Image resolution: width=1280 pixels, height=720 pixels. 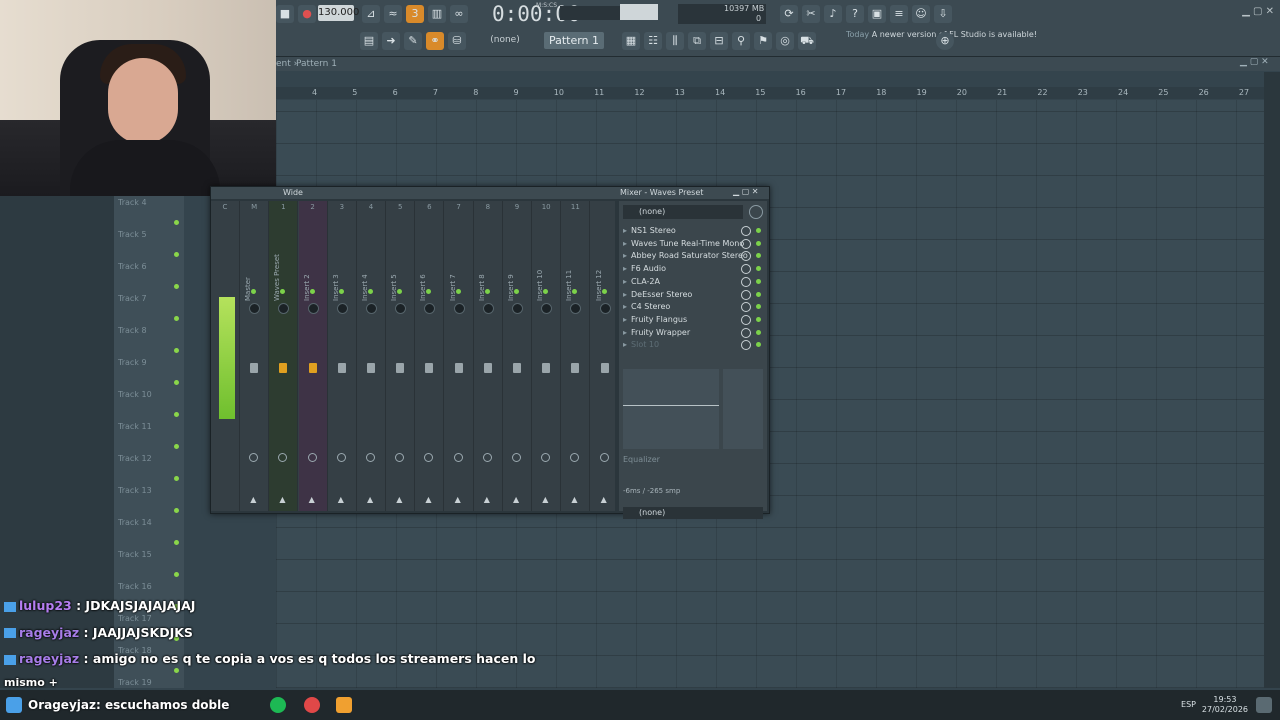 What do you see at coordinates (342, 356) in the screenshot?
I see `mixer-strip: 3 Insert 3 ▲` at bounding box center [342, 356].